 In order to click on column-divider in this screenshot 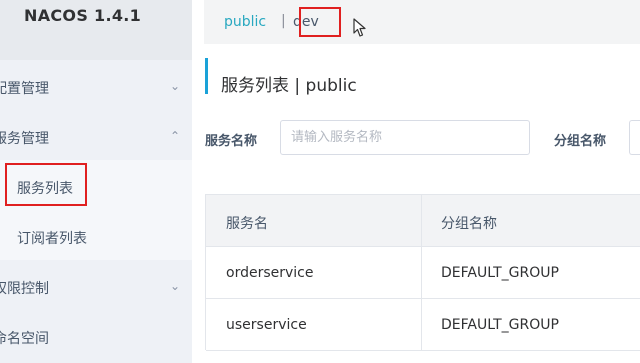, I will do `click(421, 273)`.